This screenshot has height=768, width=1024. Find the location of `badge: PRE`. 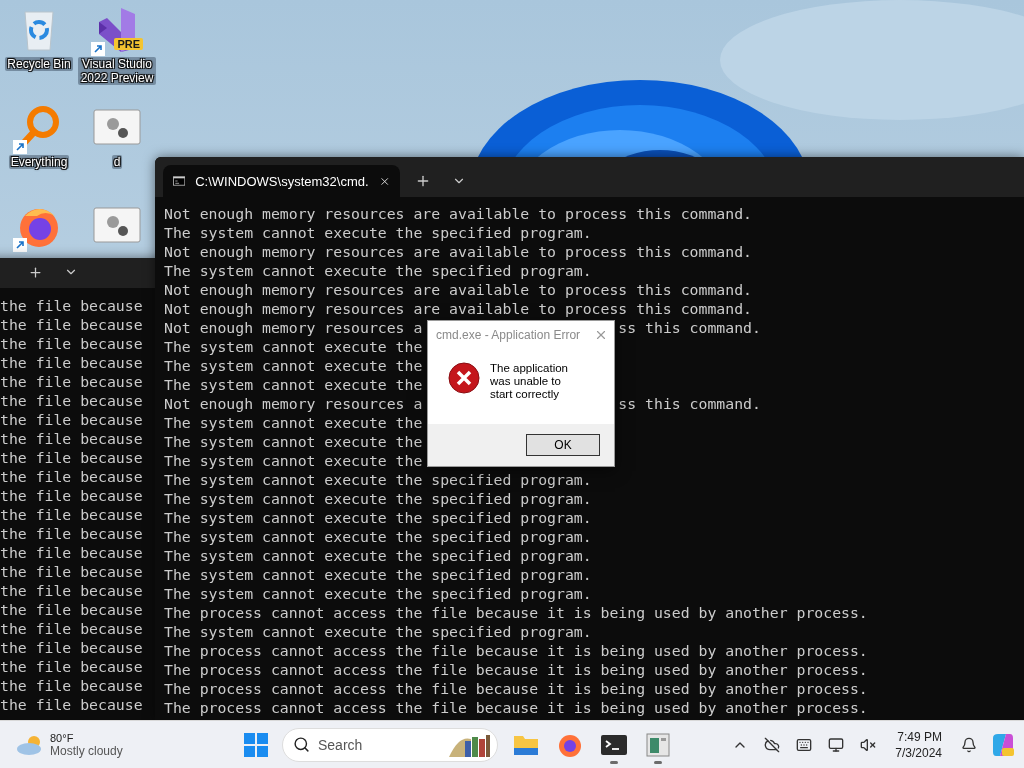

badge: PRE is located at coordinates (128, 44).